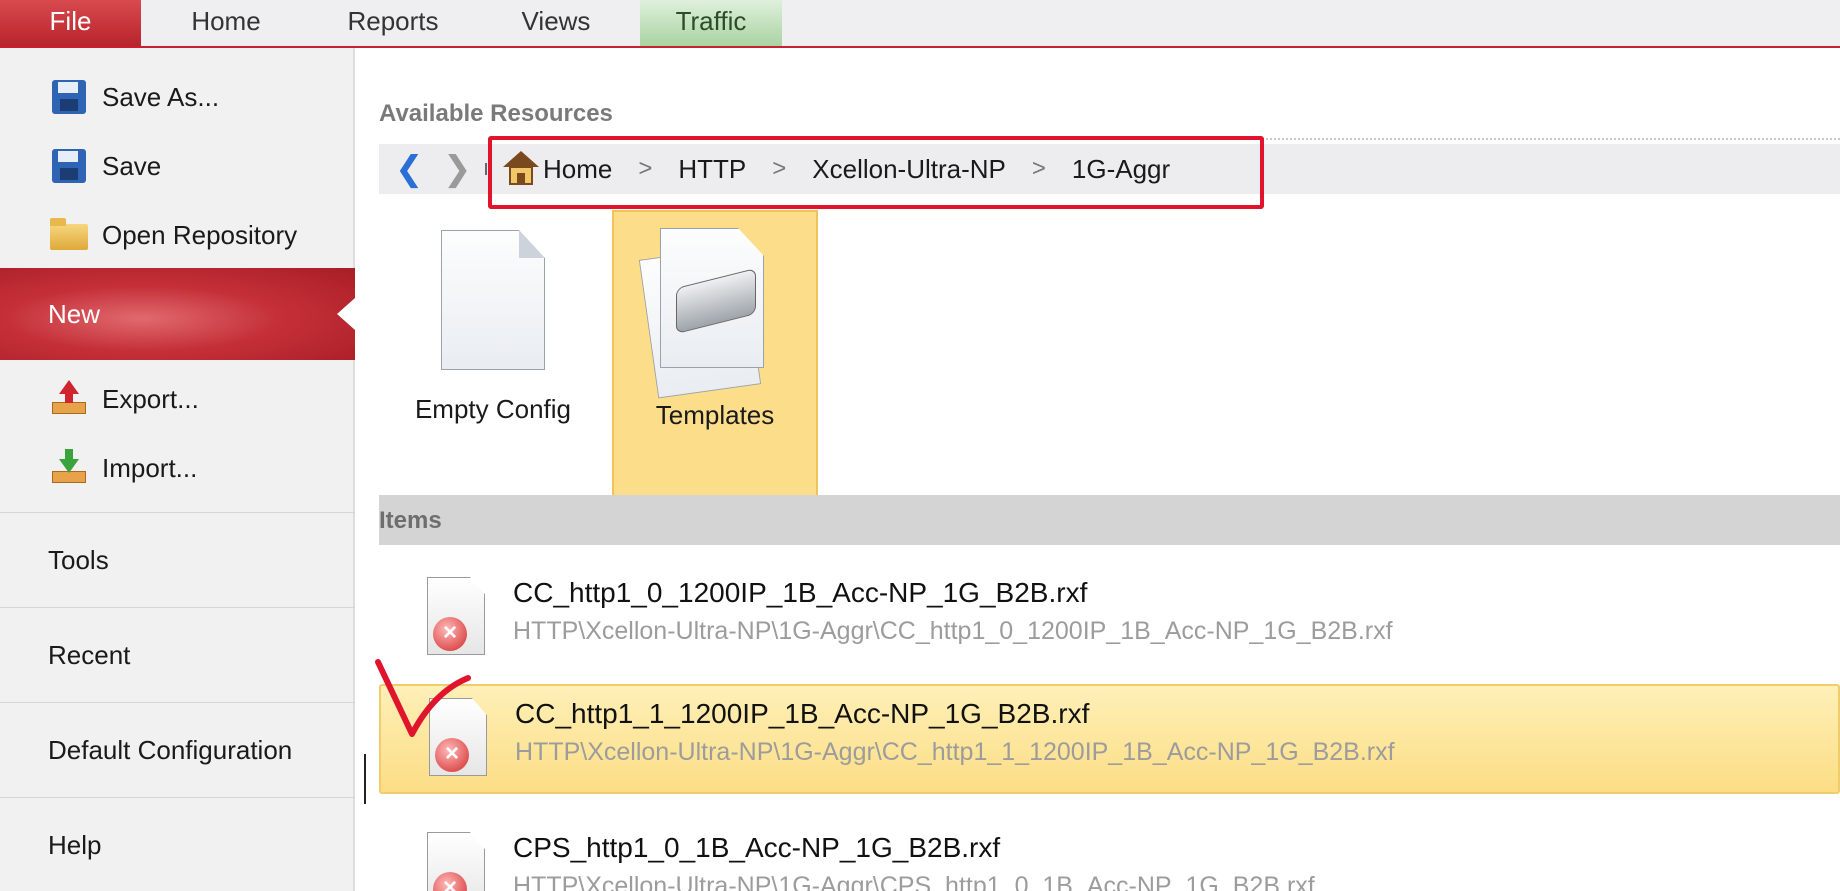 This screenshot has width=1840, height=891. What do you see at coordinates (75, 844) in the screenshot?
I see `sidebar-item-label: Help` at bounding box center [75, 844].